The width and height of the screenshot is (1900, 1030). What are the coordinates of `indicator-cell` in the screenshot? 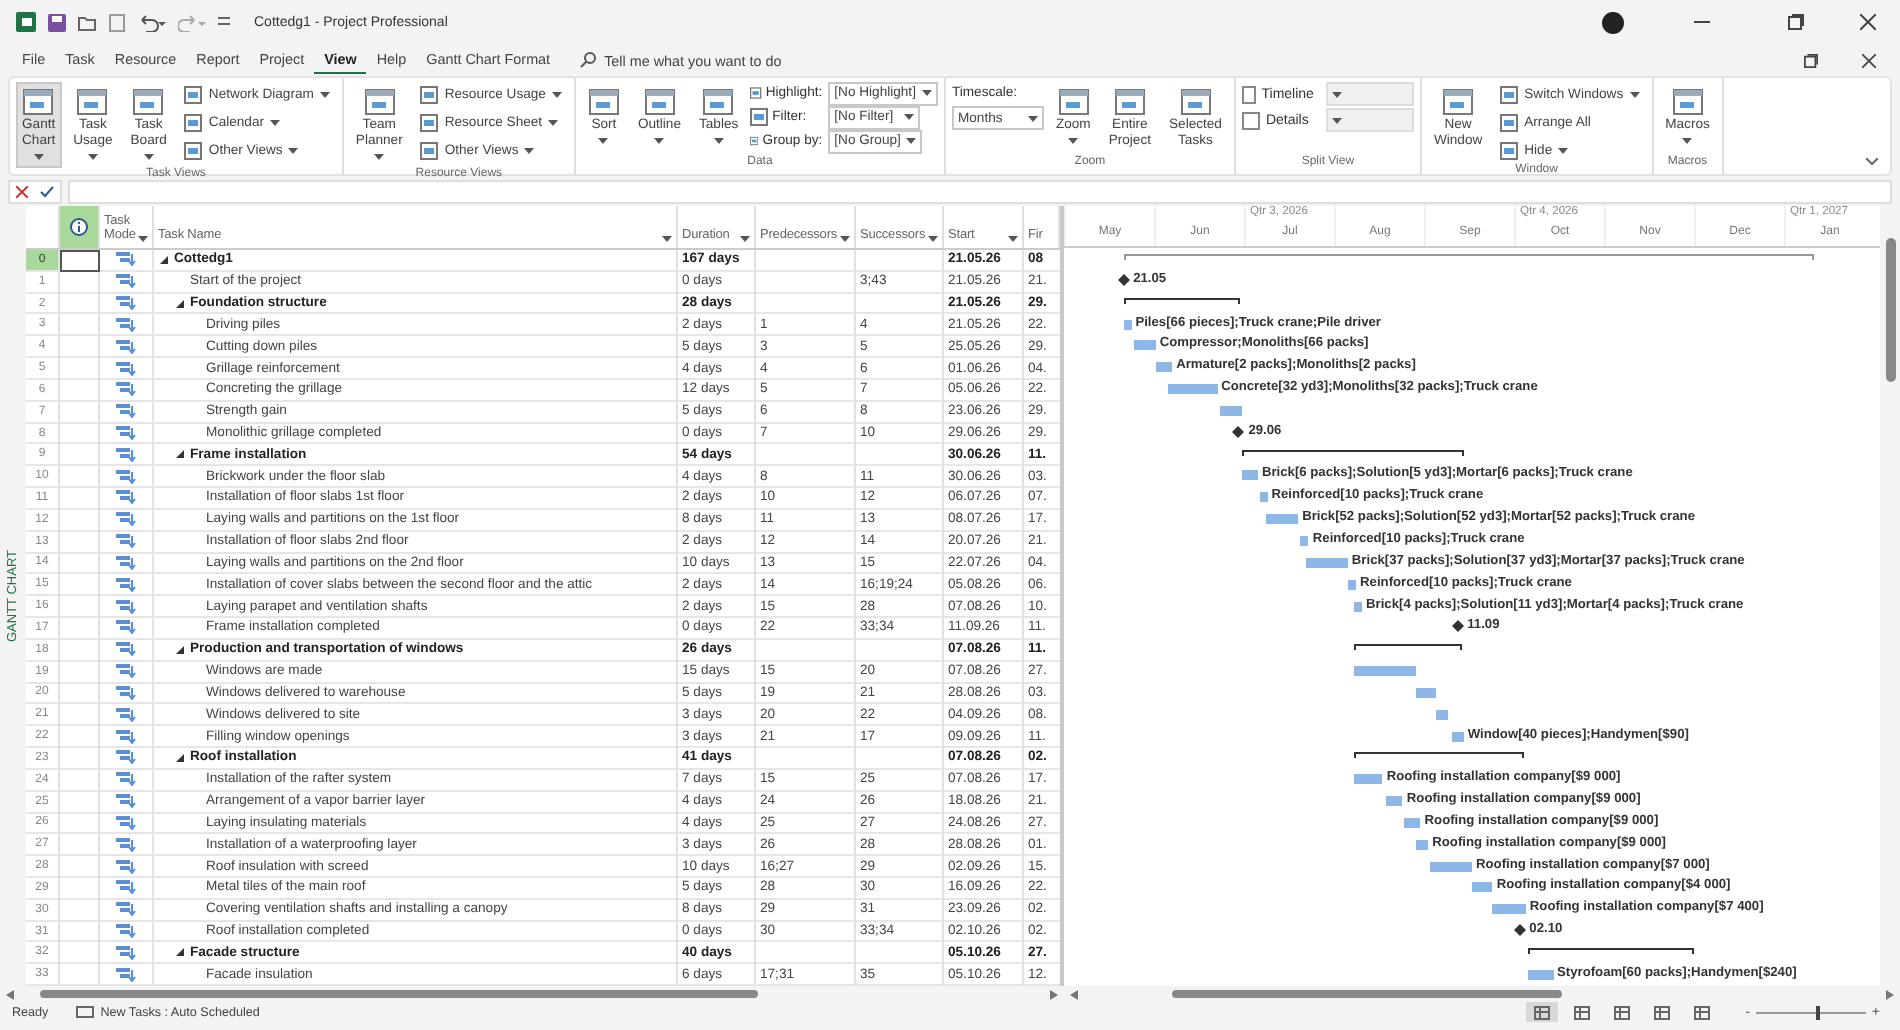 It's located at (80, 260).